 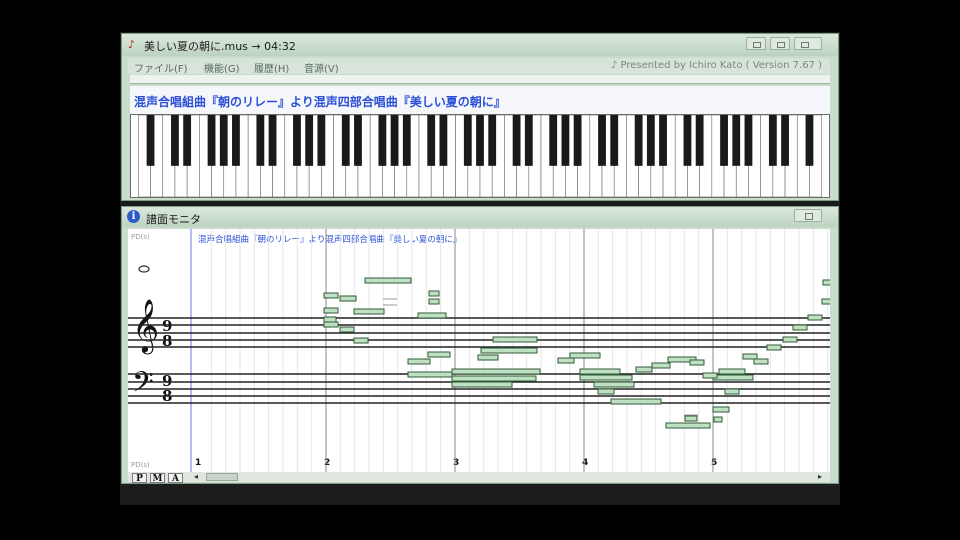 What do you see at coordinates (480, 16) in the screenshot?
I see `letterbox-top` at bounding box center [480, 16].